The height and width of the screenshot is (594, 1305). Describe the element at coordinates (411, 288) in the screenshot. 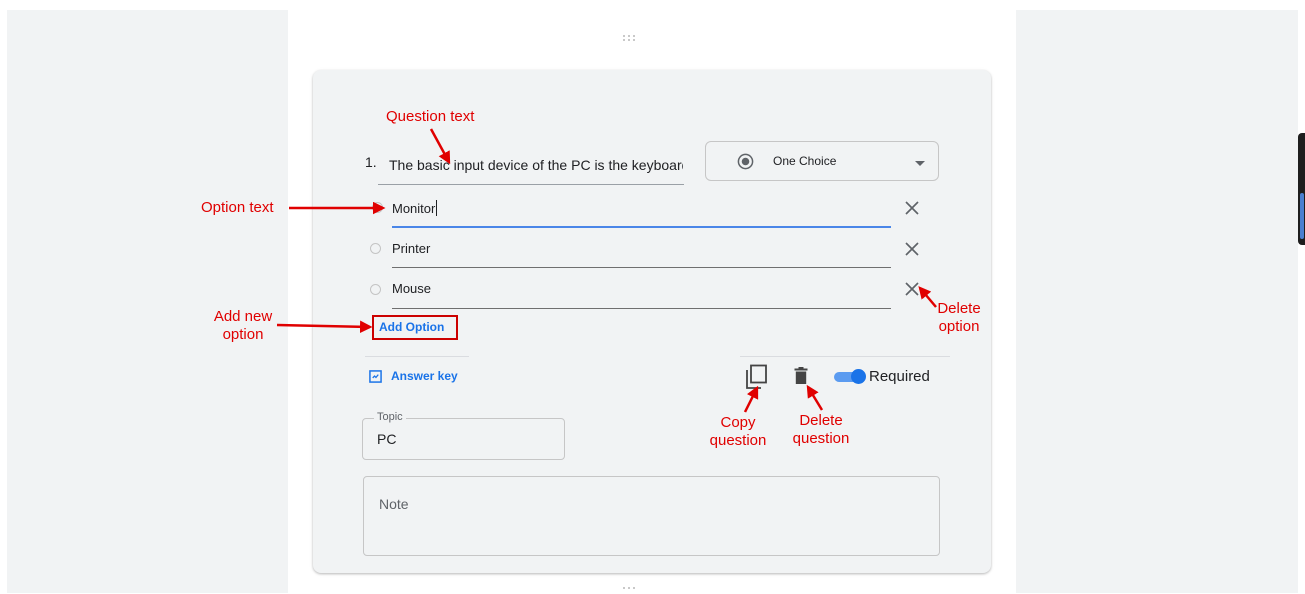

I see `option-text-input: Mouse` at that location.